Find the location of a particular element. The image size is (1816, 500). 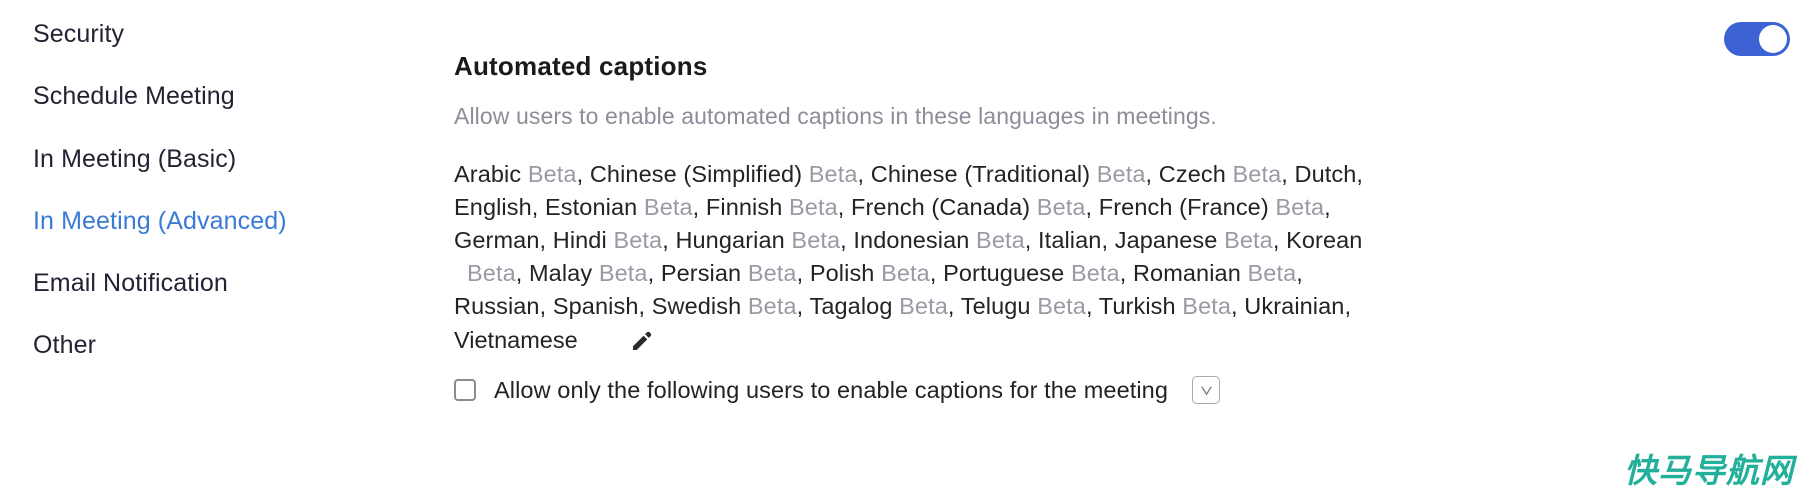

language-names: , French (Canada) is located at coordinates (937, 207).